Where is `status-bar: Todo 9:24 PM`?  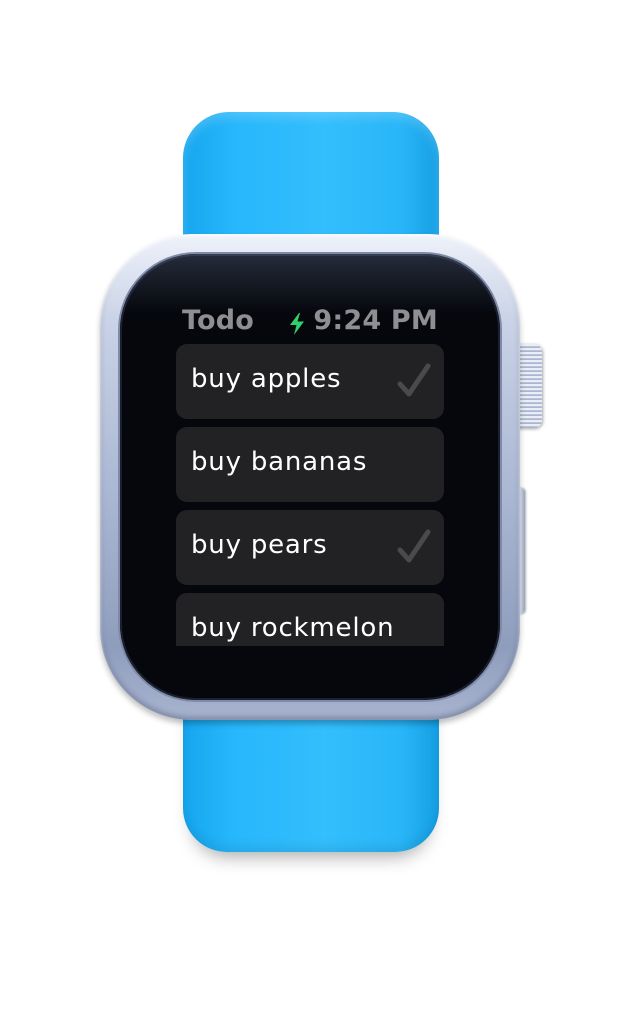
status-bar: Todo 9:24 PM is located at coordinates (310, 322).